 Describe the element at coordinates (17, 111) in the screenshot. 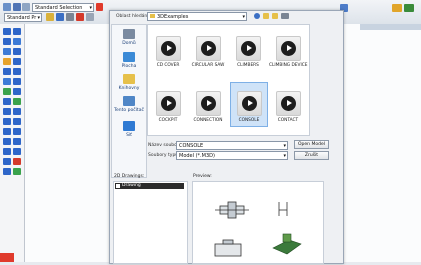

I see `scale-tool-icon` at that location.